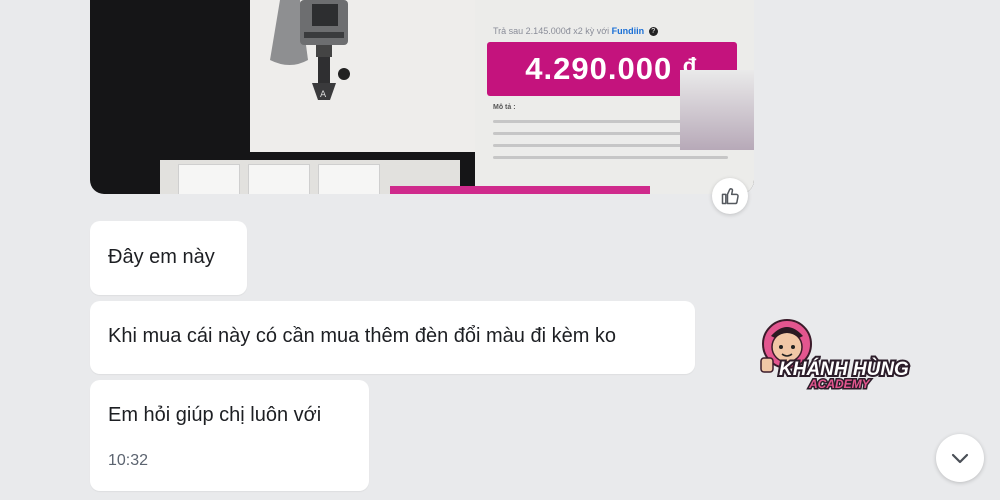 The image size is (1000, 500). I want to click on installment-text: Trả sau 2.145.000đ x2 kỳ với Fundiin ?, so click(575, 31).